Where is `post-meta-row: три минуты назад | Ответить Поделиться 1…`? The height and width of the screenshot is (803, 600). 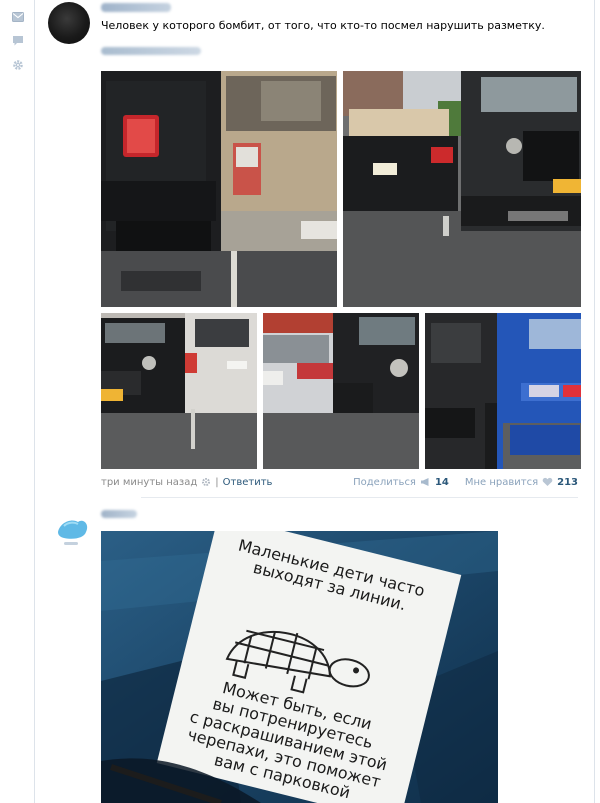 post-meta-row: три минуты назад | Ответить Поделиться 1… is located at coordinates (339, 482).